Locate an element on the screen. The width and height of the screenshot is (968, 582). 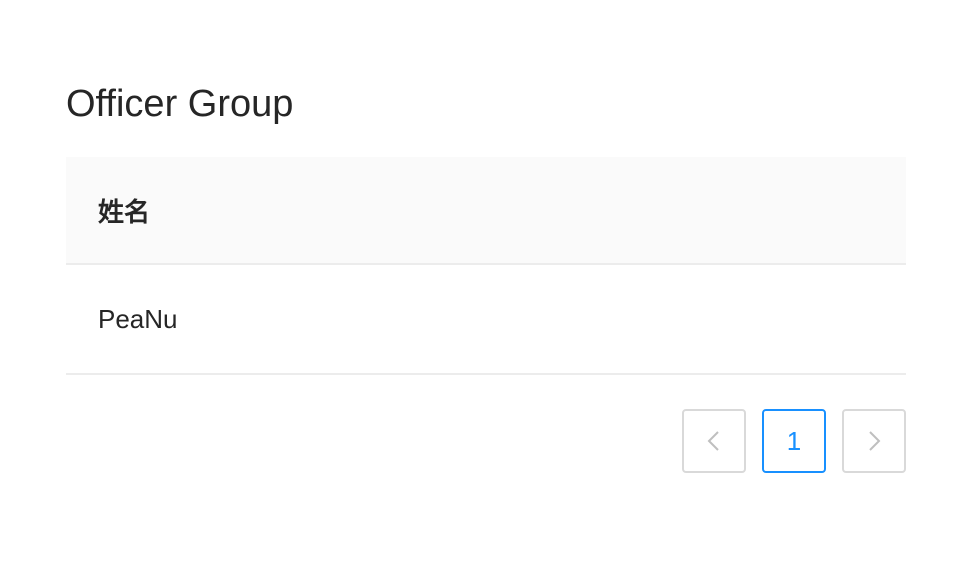
next-page-button is located at coordinates (874, 441).